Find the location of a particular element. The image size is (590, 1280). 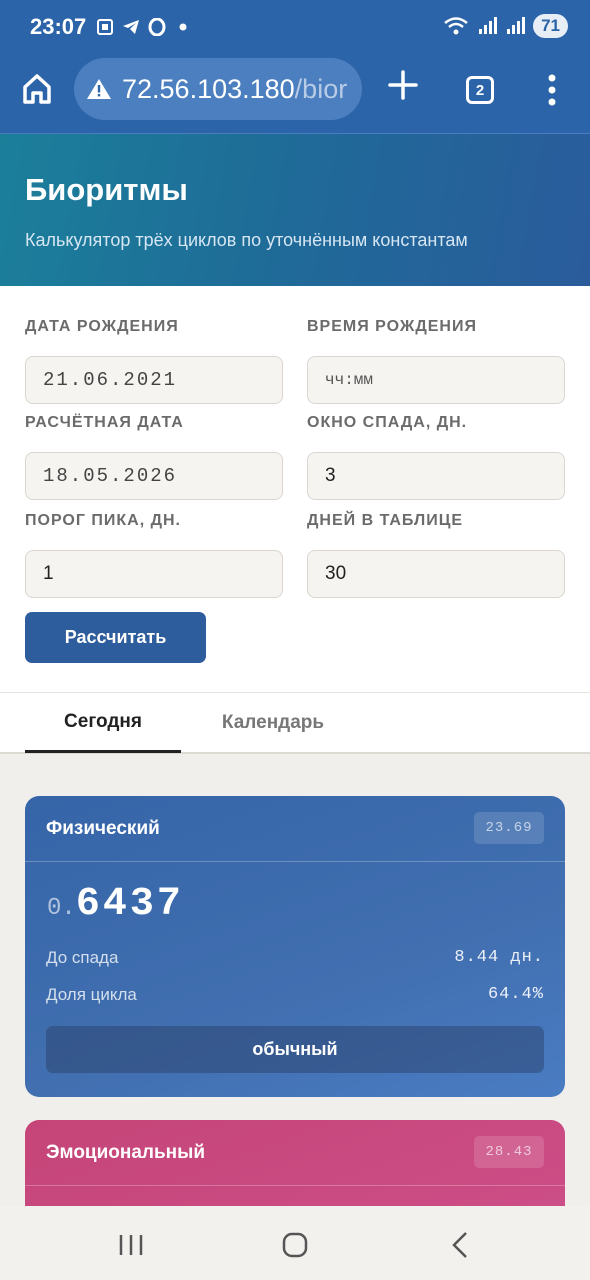

tab-switcher-button: 2 is located at coordinates (480, 90).